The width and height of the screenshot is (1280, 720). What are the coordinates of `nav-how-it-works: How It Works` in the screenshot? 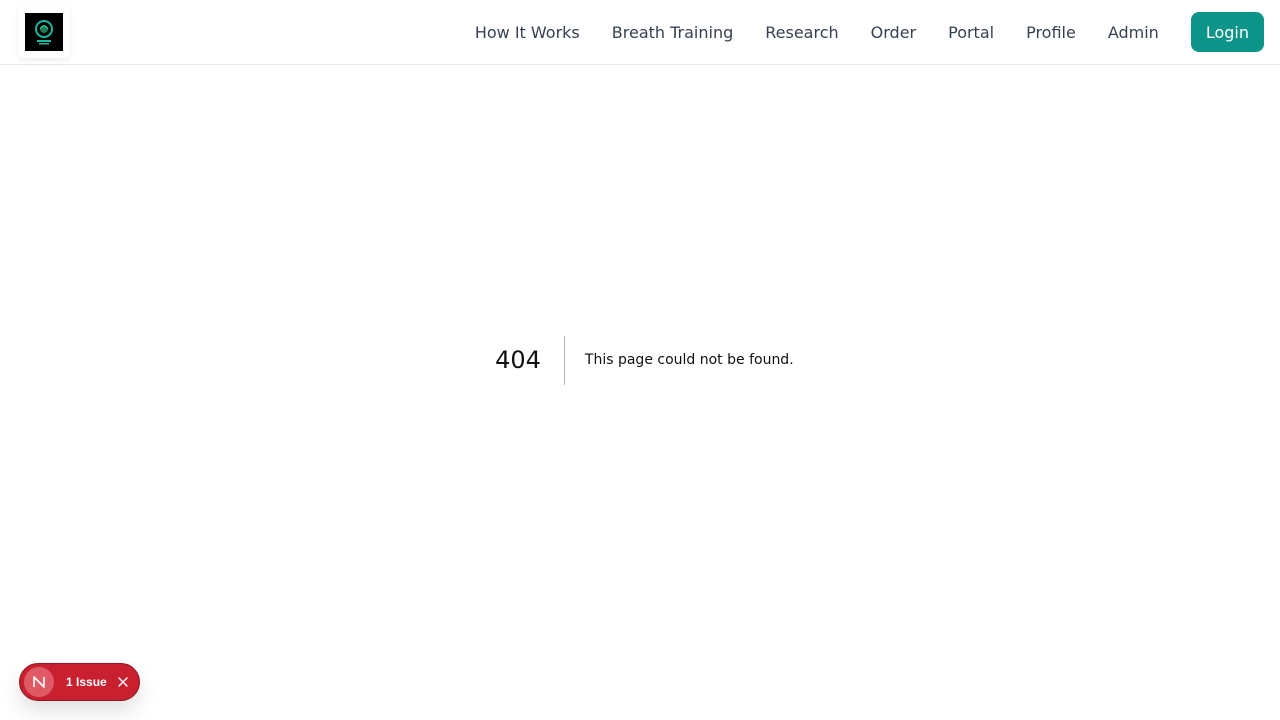 It's located at (527, 32).